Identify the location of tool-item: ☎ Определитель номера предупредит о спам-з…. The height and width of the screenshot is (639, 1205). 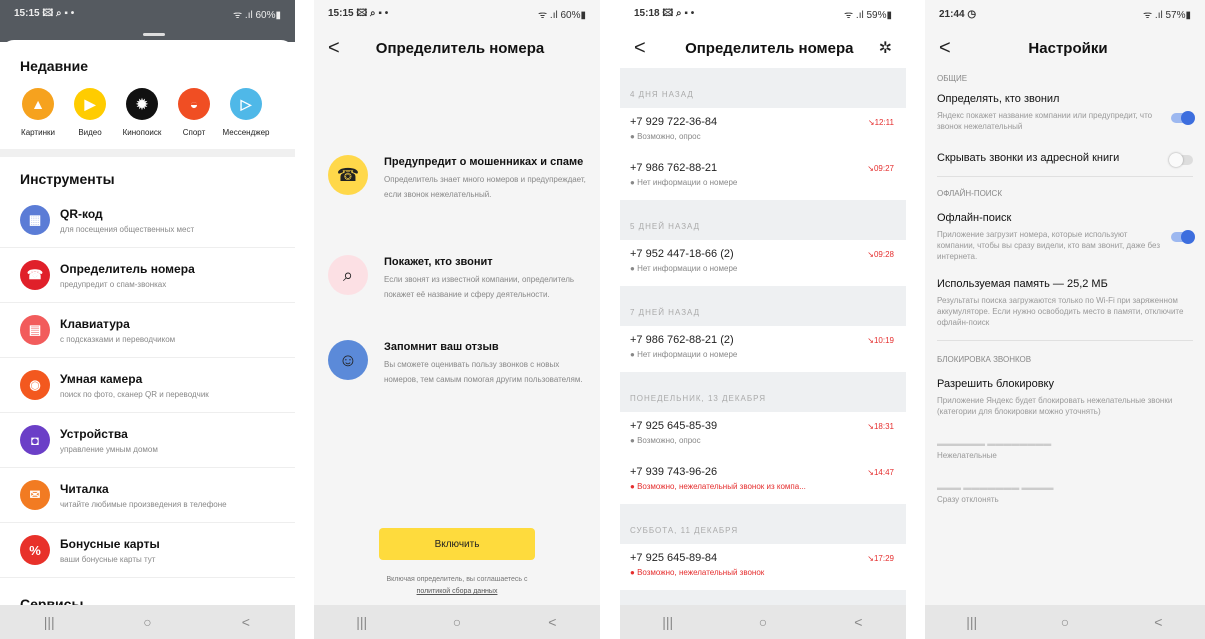
(147, 275).